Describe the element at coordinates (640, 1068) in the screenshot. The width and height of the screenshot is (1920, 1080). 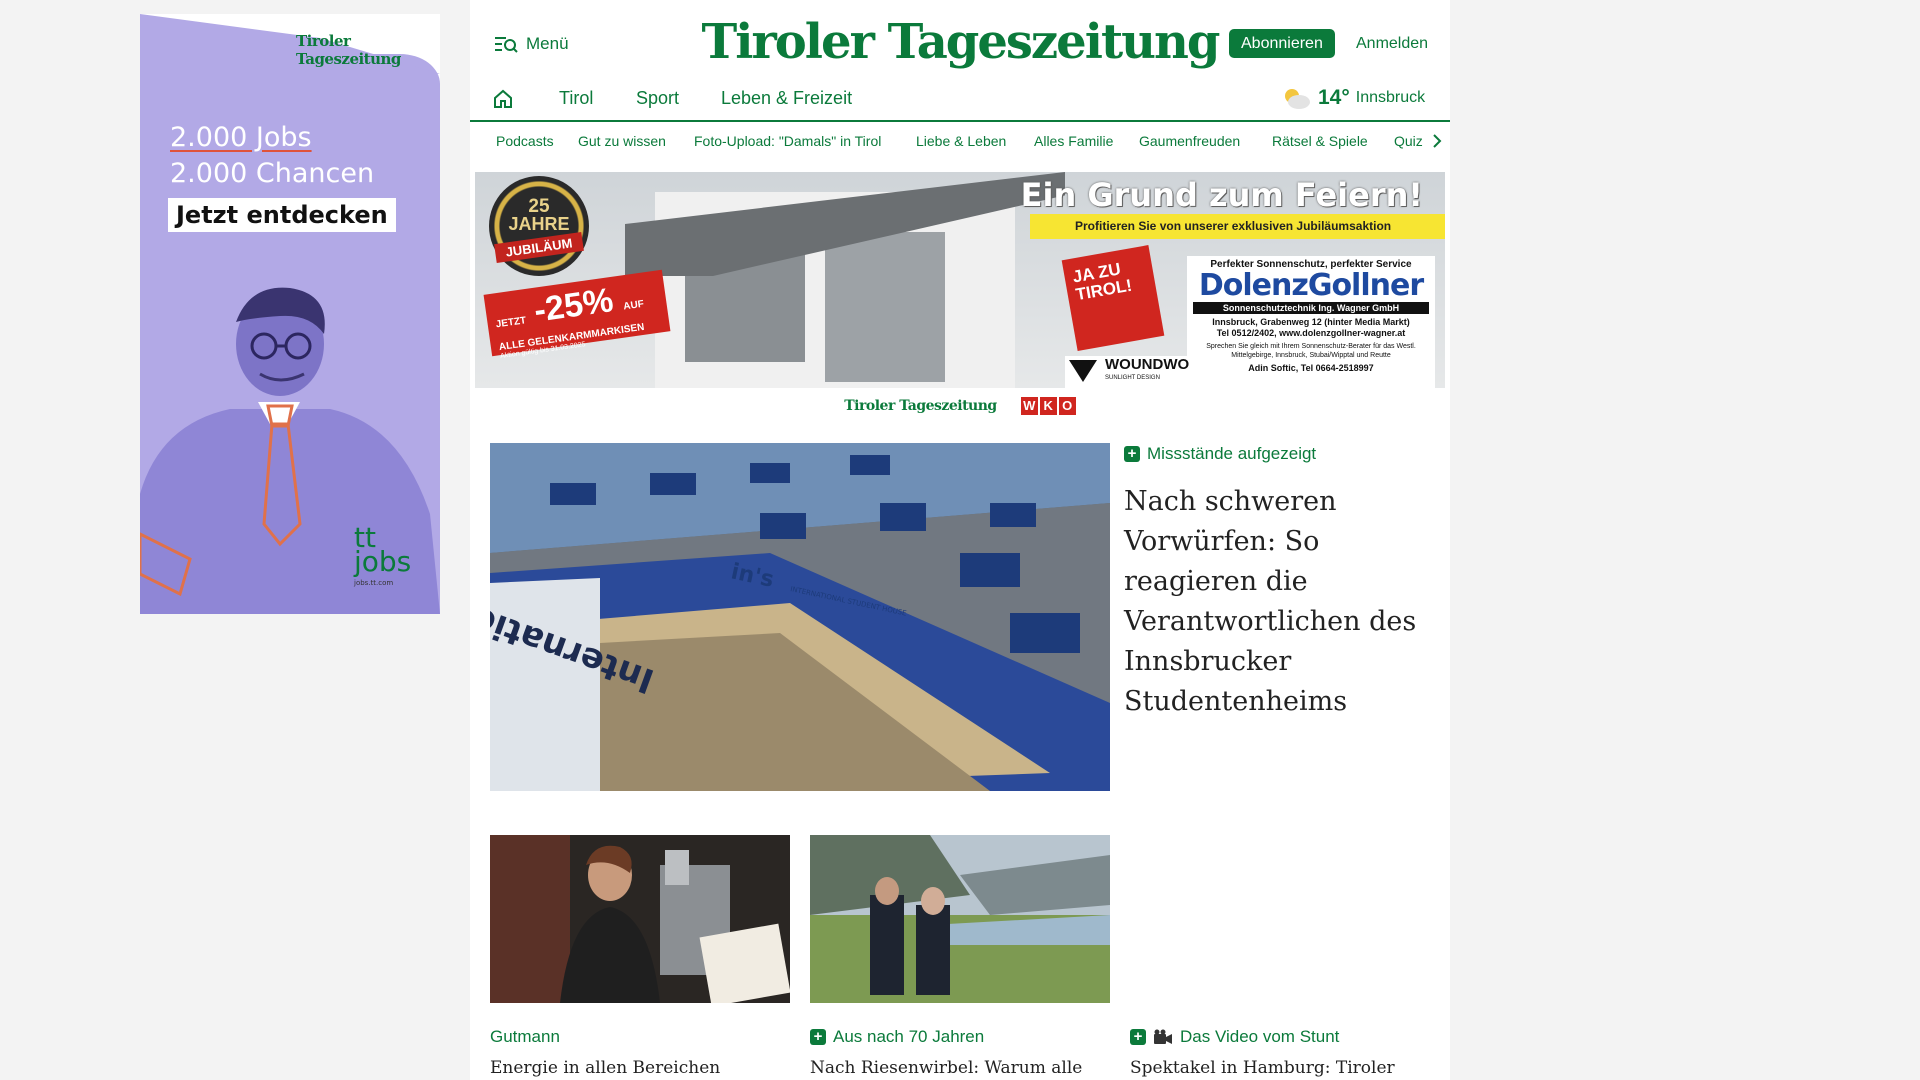
I see `teaser-1-title: Energie in allen Bereichen` at that location.